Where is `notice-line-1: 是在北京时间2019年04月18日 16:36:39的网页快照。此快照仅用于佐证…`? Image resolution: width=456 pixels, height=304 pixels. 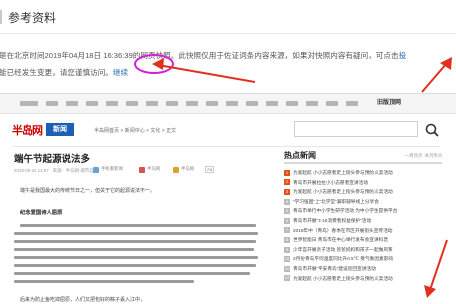
notice-line-1: 是在北京时间2019年04月18日 16:36:39的网页快照。此快照仅用于佐证… is located at coordinates (203, 55).